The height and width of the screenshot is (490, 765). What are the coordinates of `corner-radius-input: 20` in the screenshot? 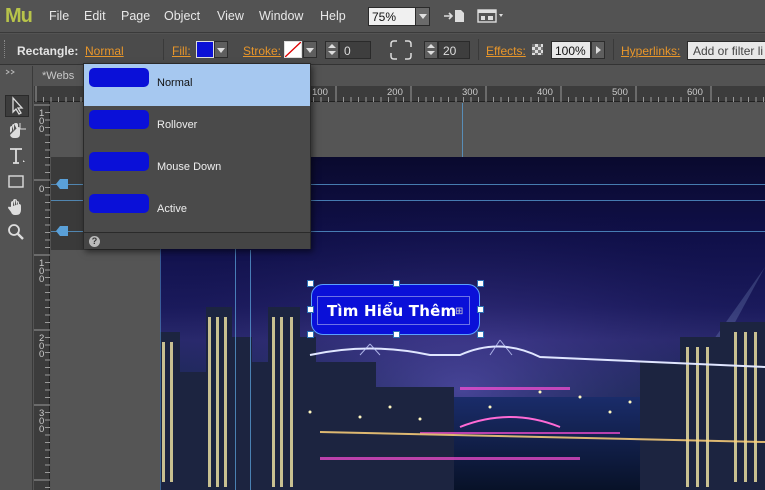 It's located at (454, 50).